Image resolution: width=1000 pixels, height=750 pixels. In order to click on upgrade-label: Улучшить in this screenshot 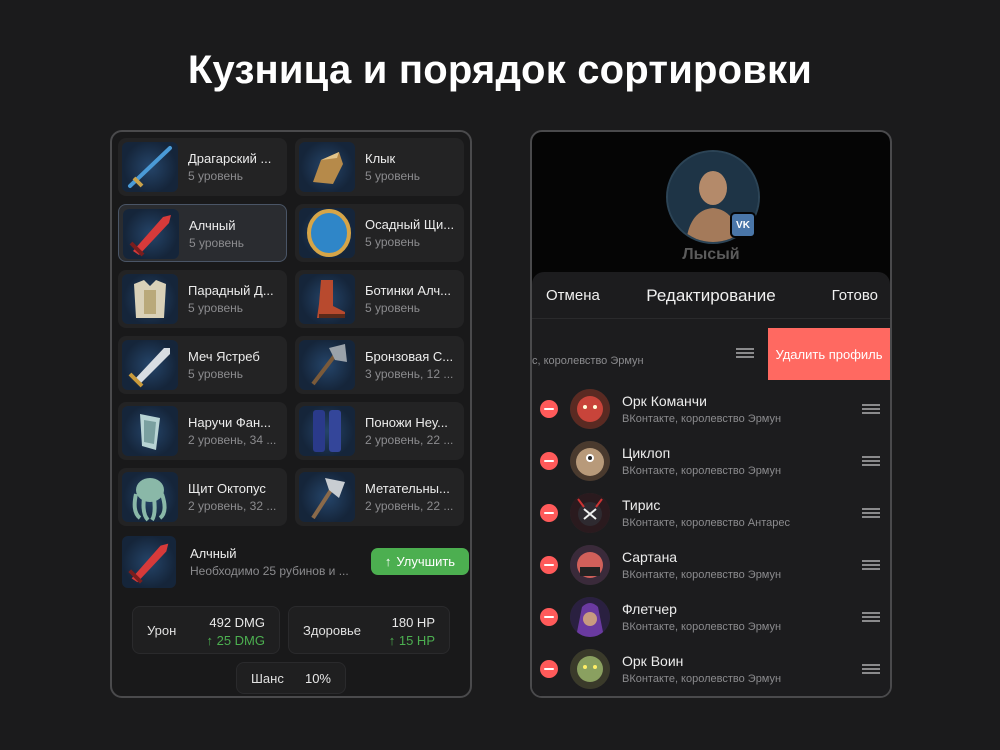, I will do `click(426, 561)`.